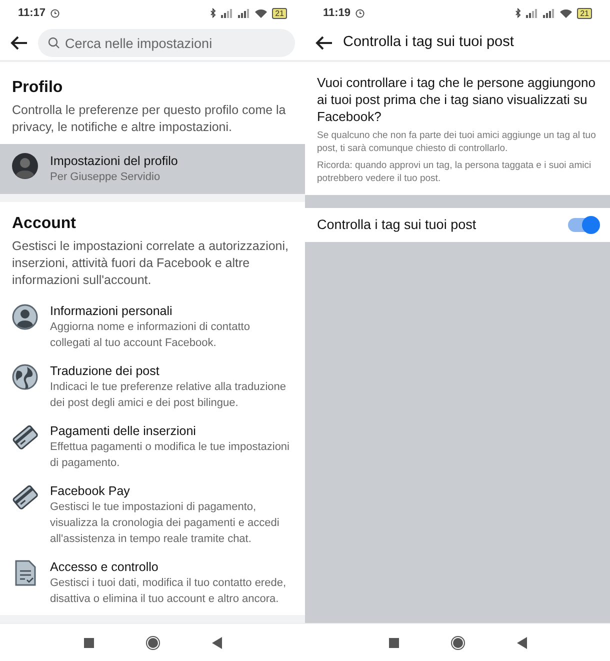  Describe the element at coordinates (105, 371) in the screenshot. I see `item-title: Traduzione dei post` at that location.